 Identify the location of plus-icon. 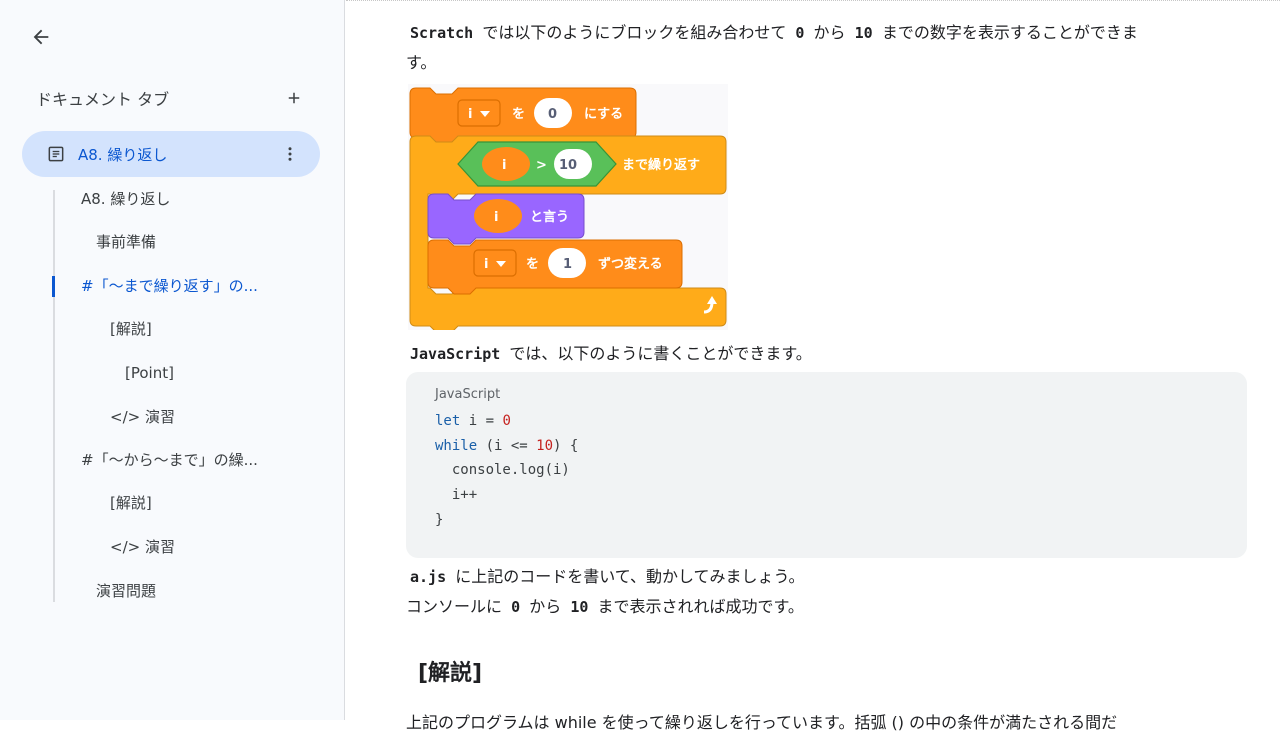
(294, 98).